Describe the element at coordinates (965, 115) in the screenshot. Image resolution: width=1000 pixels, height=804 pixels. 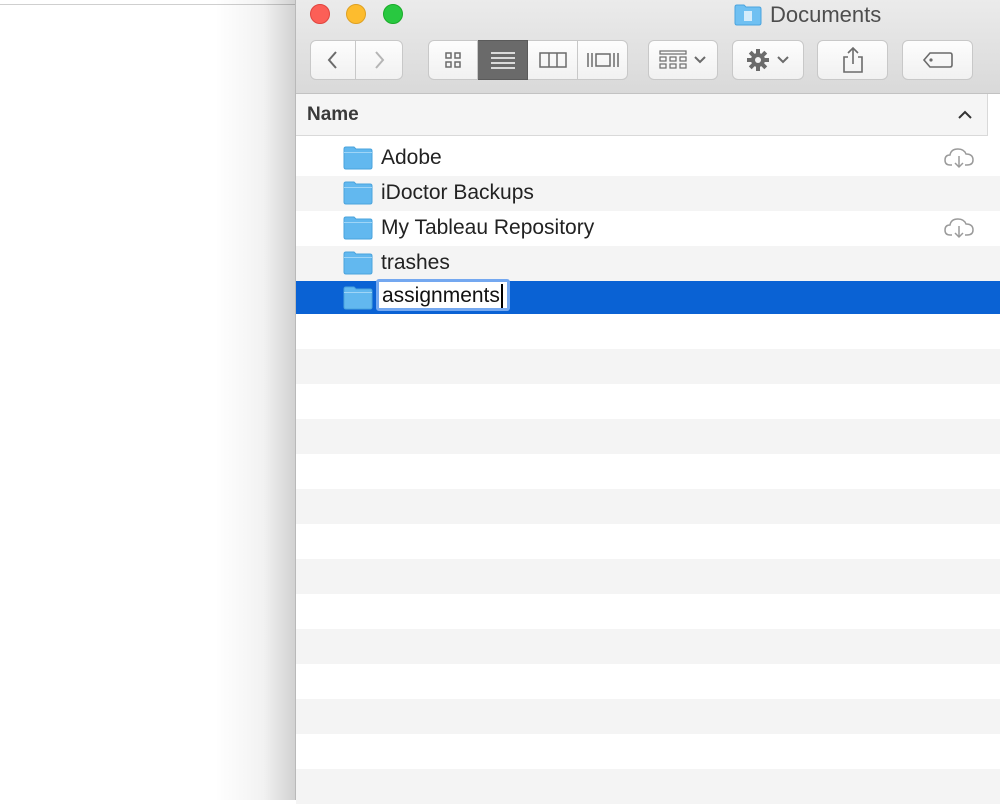
I see `chevron-up-icon` at that location.